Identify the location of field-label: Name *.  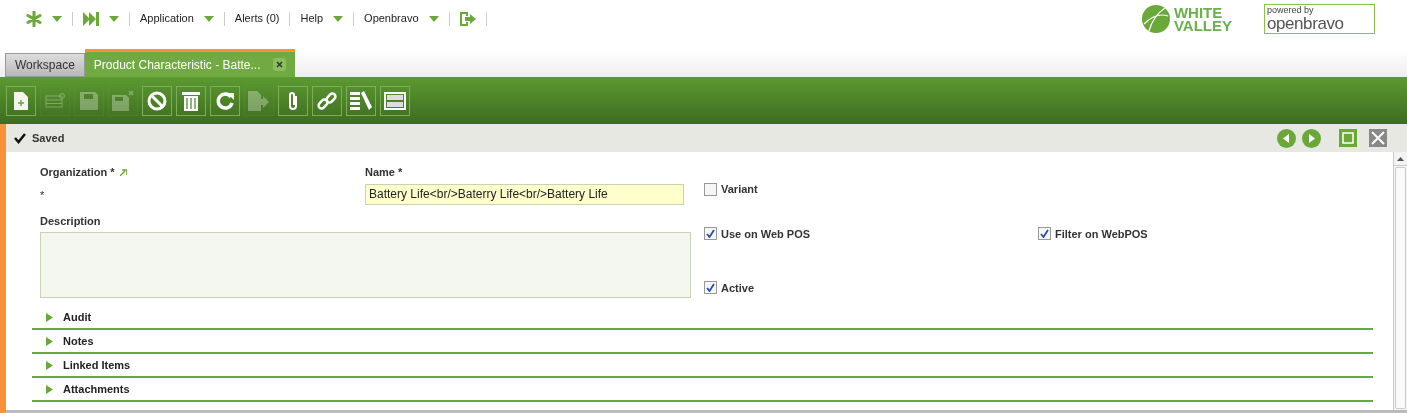
(384, 172).